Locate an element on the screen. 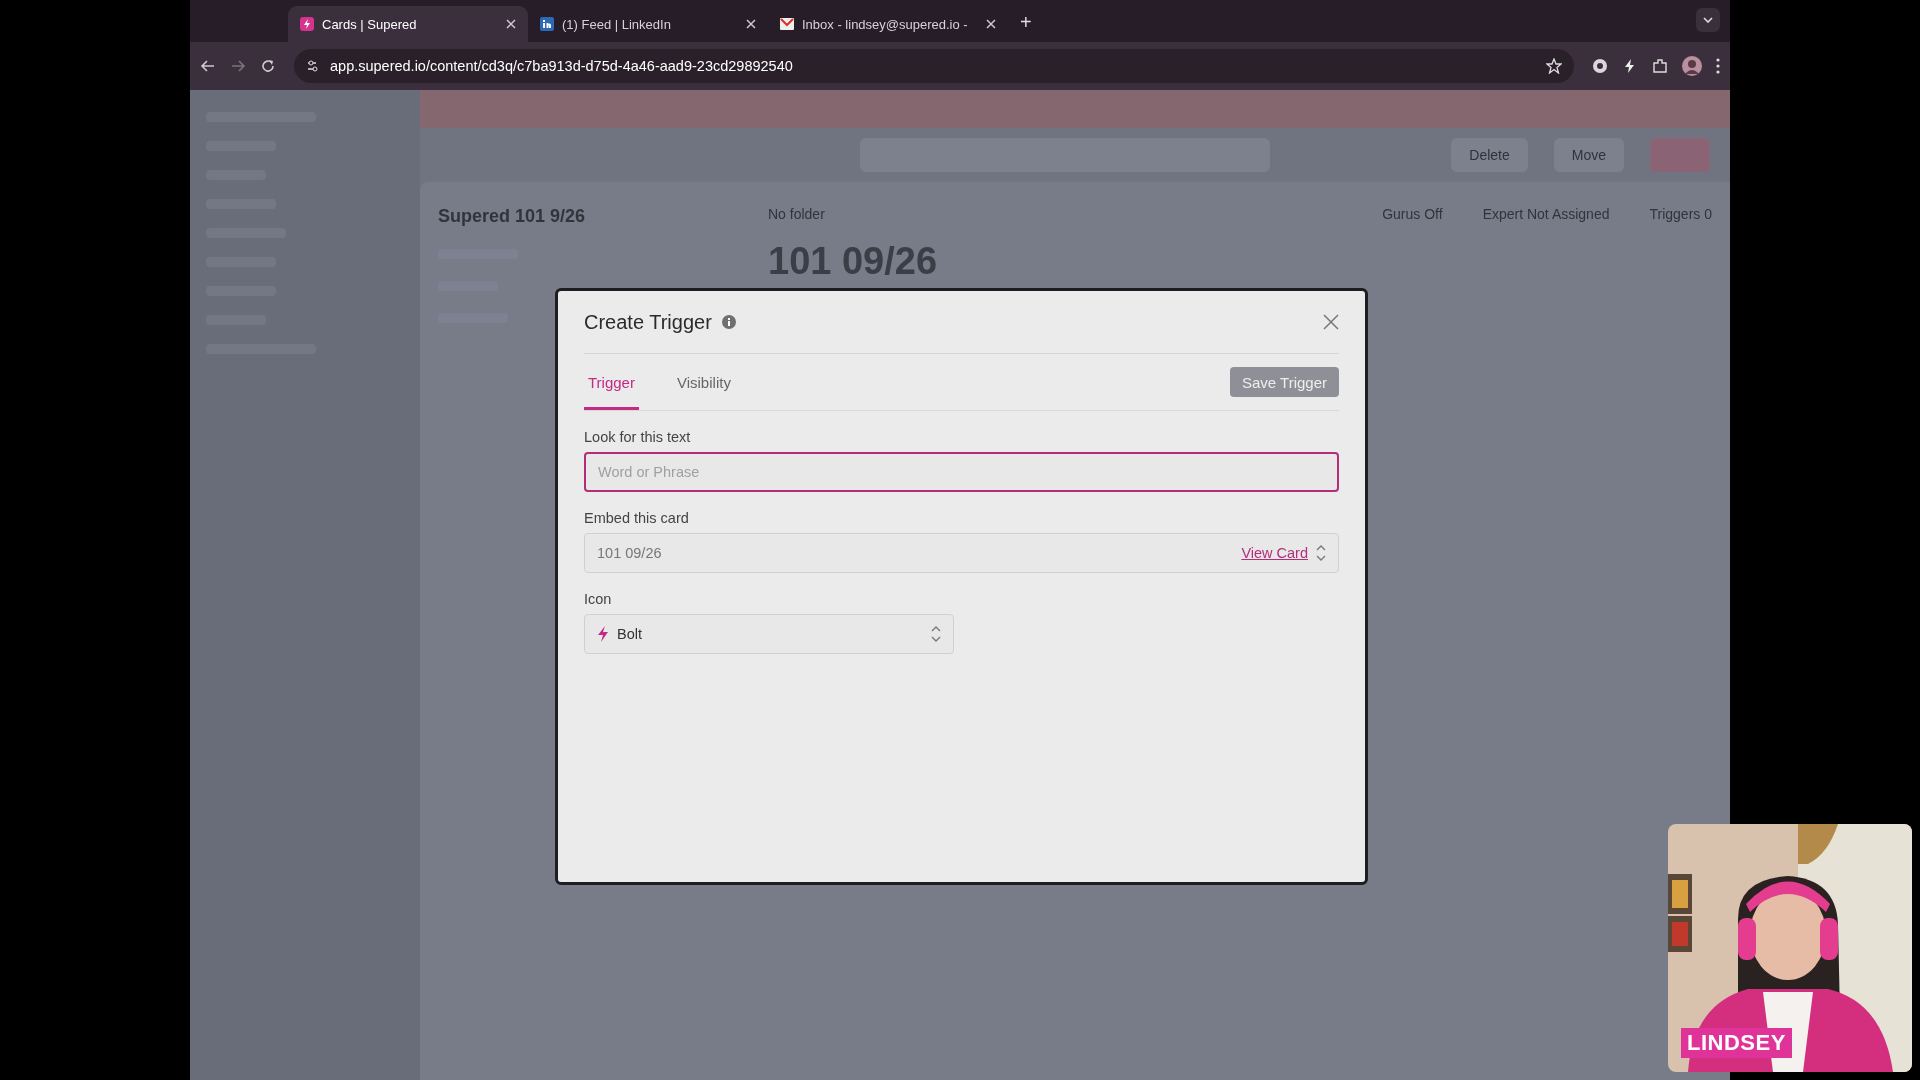 The image size is (1920, 1080). extension-icon is located at coordinates (1600, 66).